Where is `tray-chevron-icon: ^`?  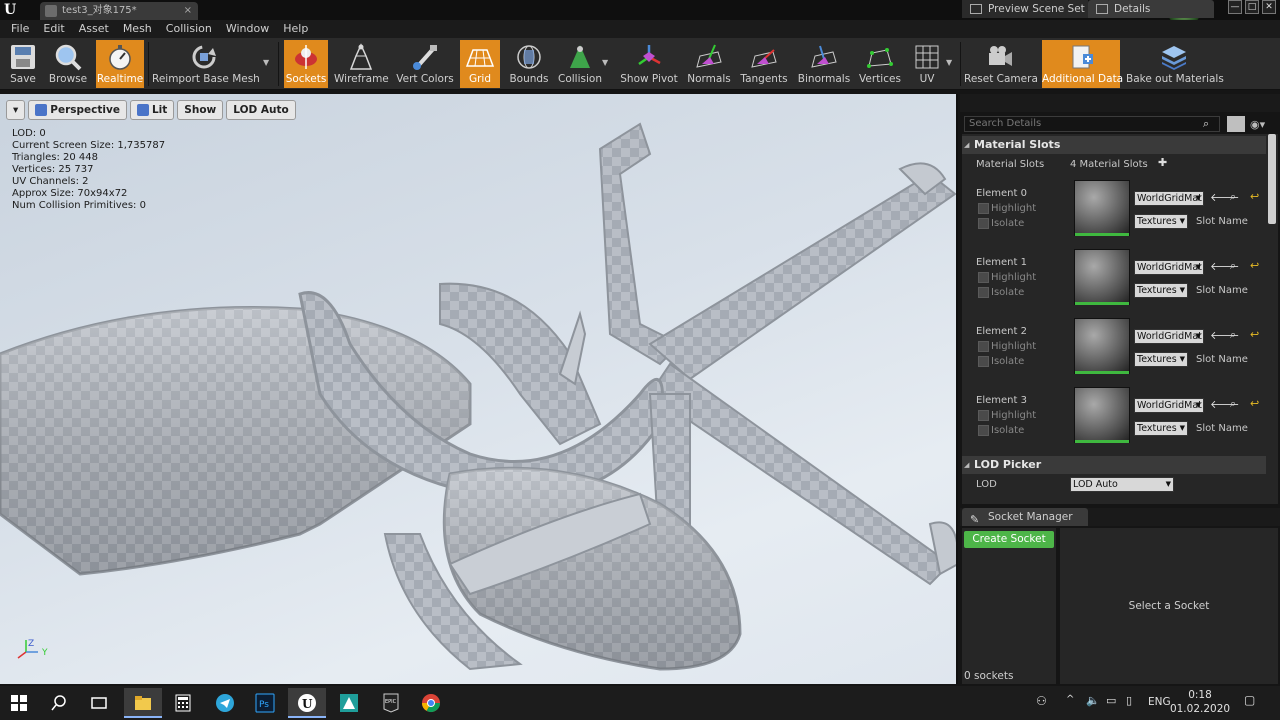
tray-chevron-icon: ^ is located at coordinates (1070, 699).